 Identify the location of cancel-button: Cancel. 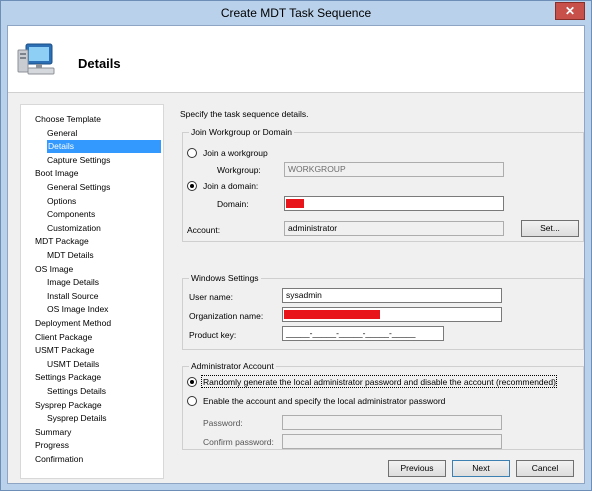
(545, 468).